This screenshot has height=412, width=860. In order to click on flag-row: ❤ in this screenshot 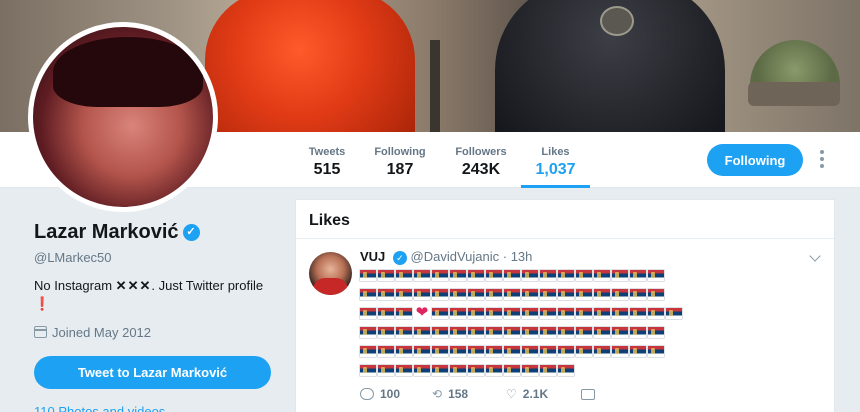, I will do `click(590, 314)`.